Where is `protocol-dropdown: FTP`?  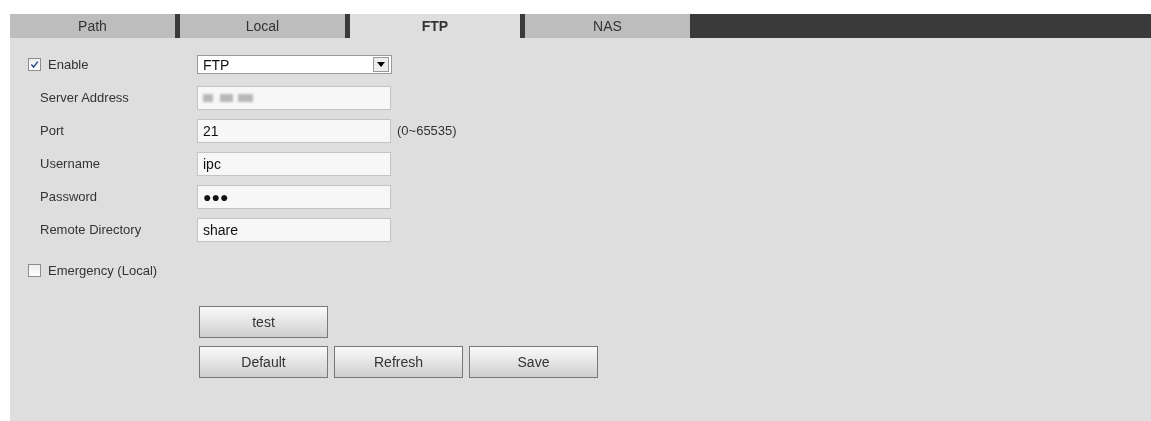 protocol-dropdown: FTP is located at coordinates (294, 64).